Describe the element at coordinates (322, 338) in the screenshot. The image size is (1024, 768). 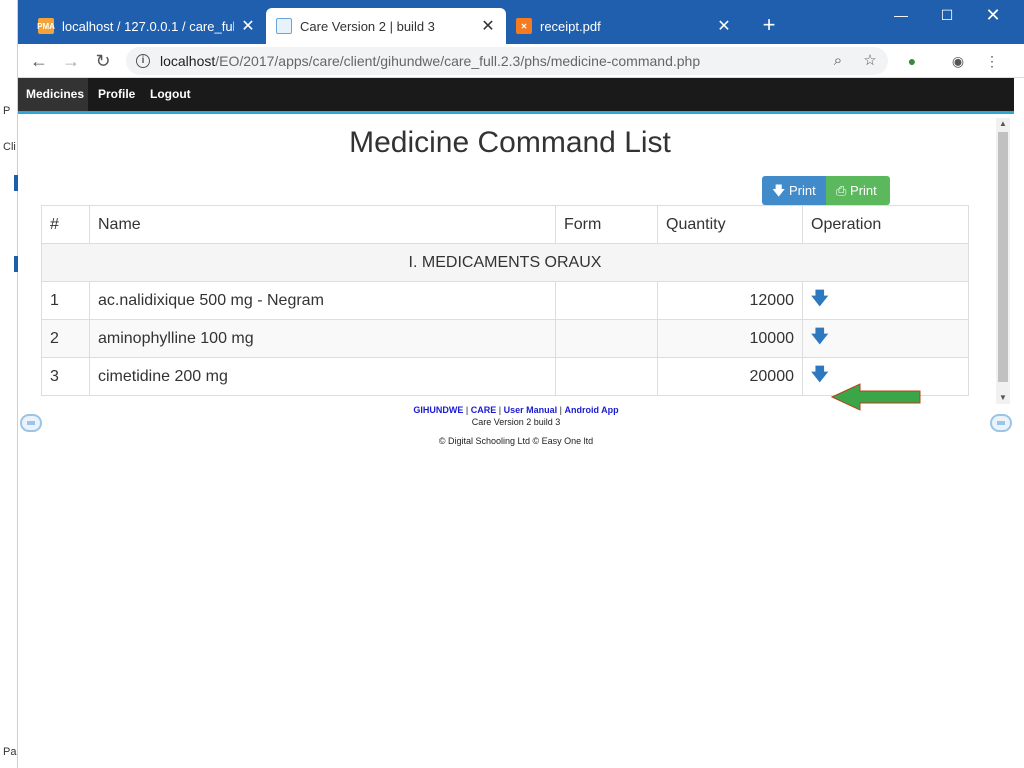
I see `medicine-name: aminophylline 100 mg` at that location.